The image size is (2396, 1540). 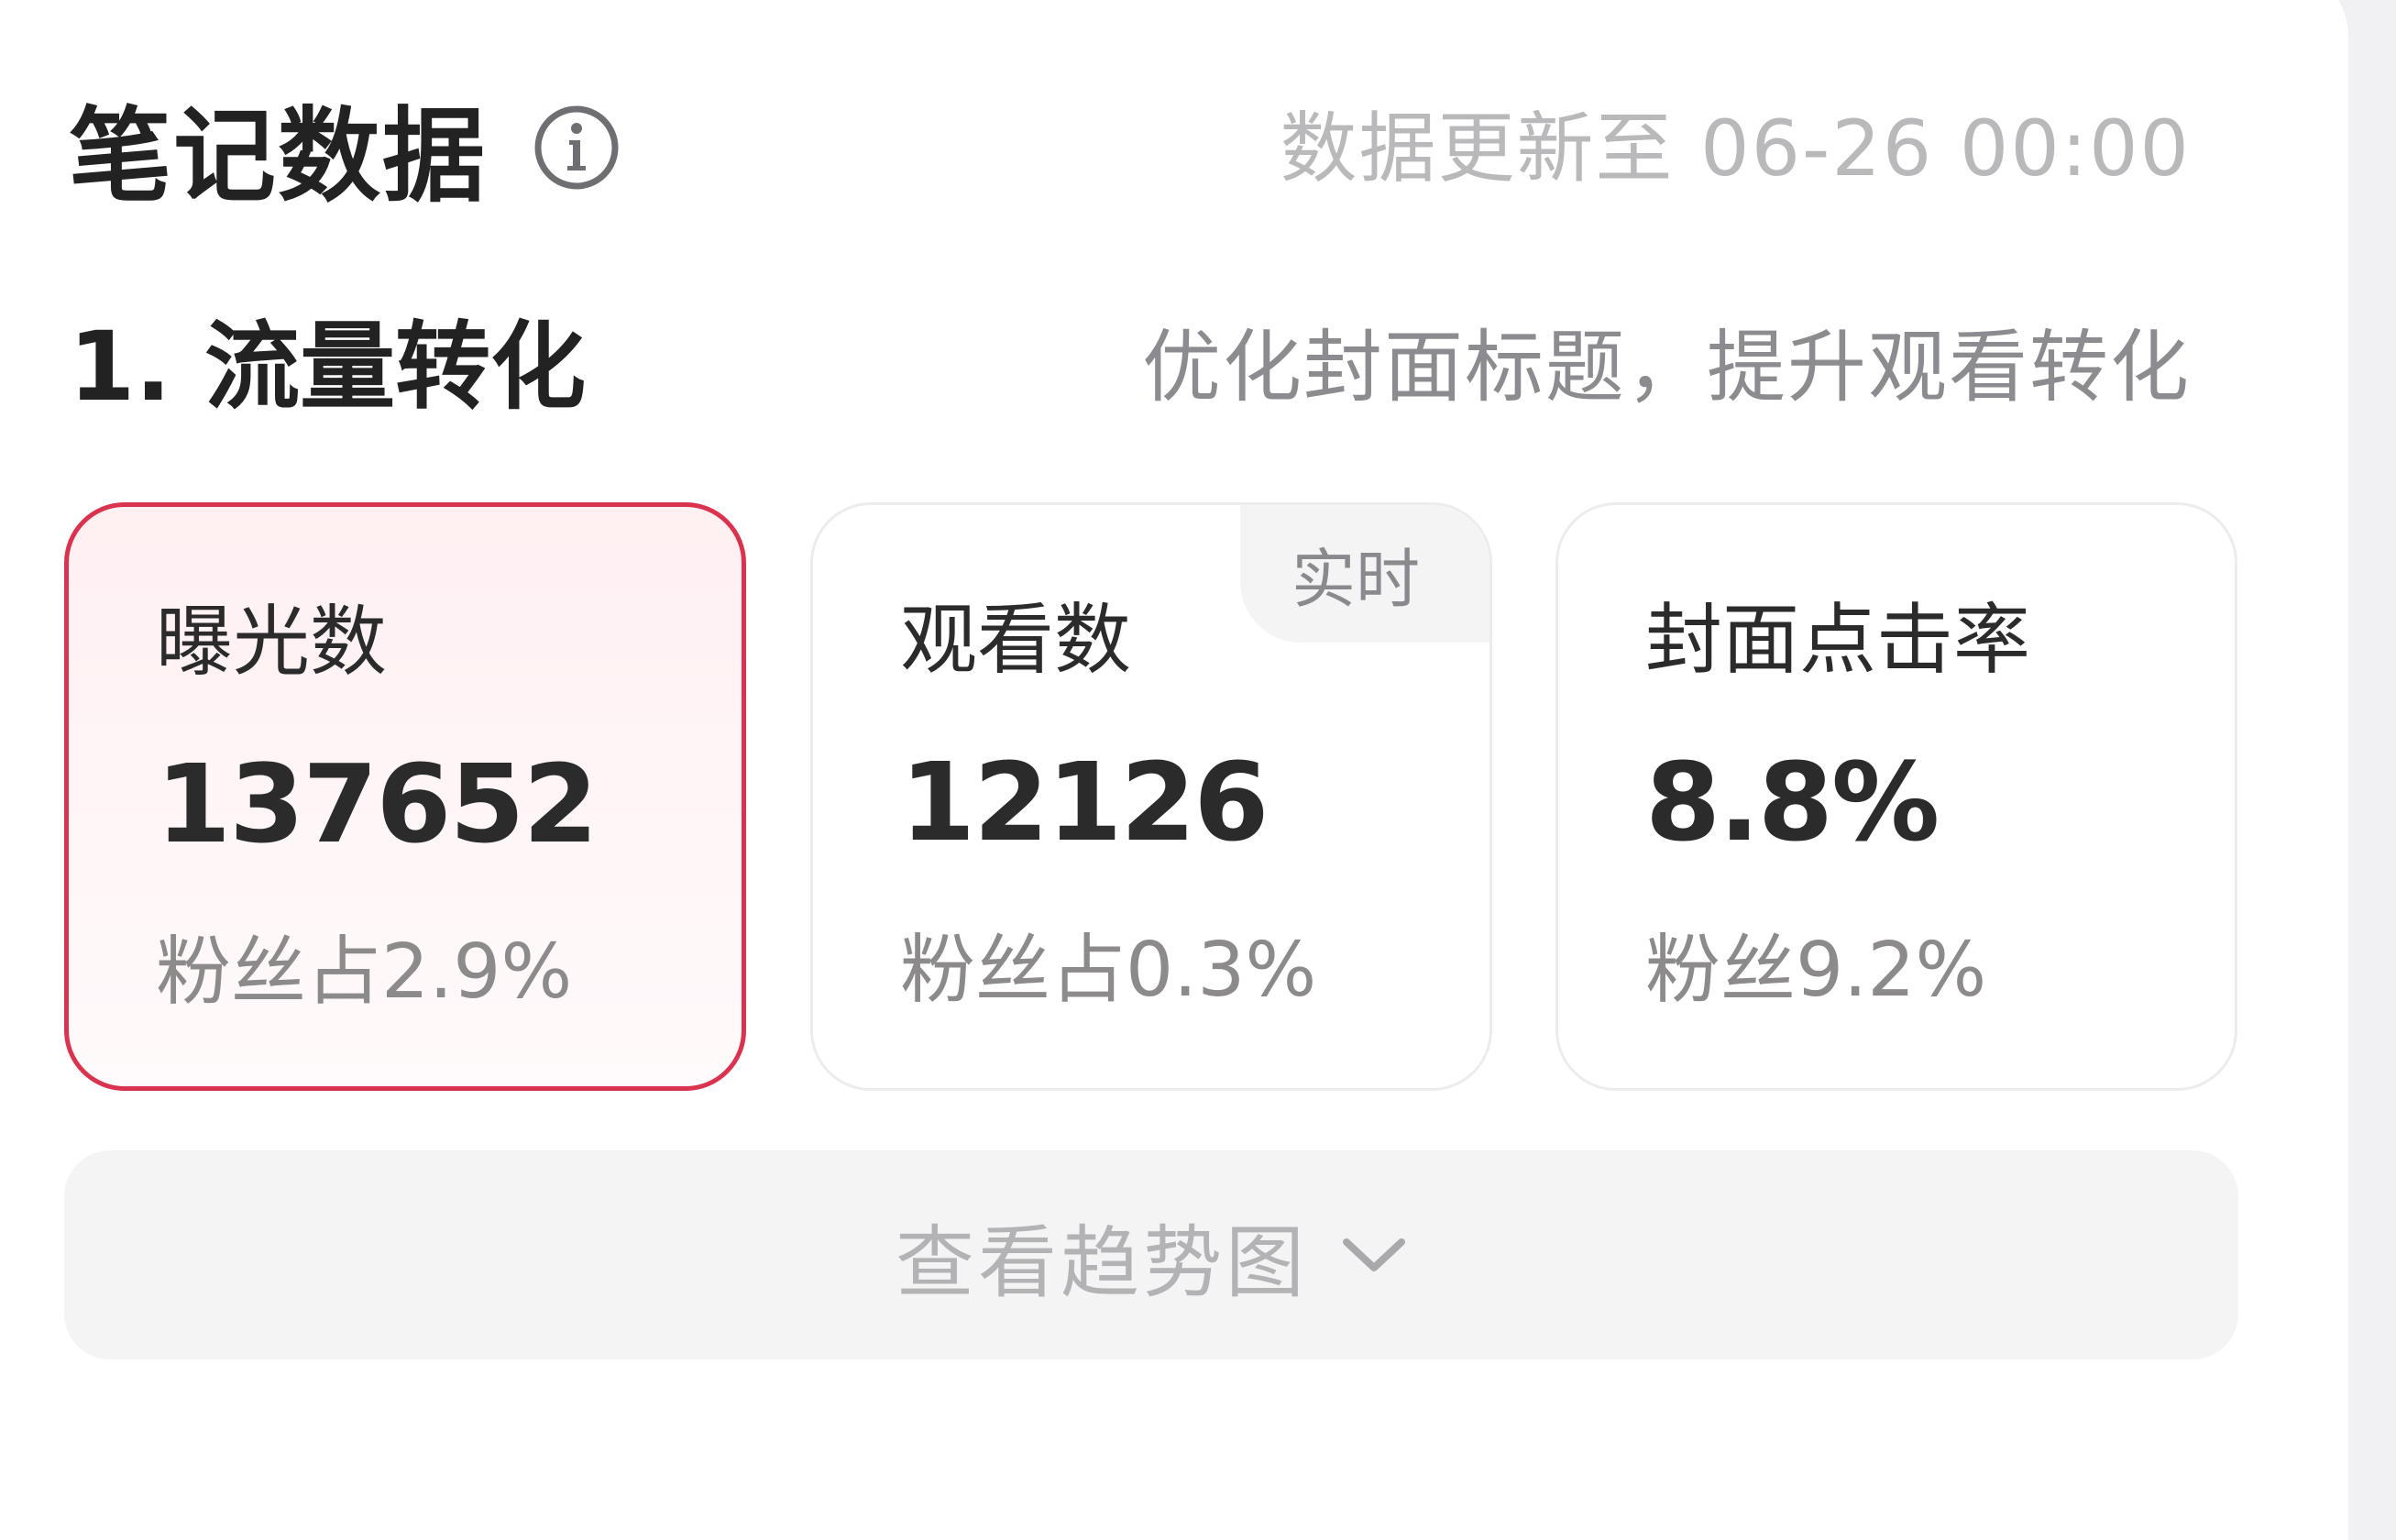 What do you see at coordinates (1016, 640) in the screenshot?
I see `metric-label: 观看数` at bounding box center [1016, 640].